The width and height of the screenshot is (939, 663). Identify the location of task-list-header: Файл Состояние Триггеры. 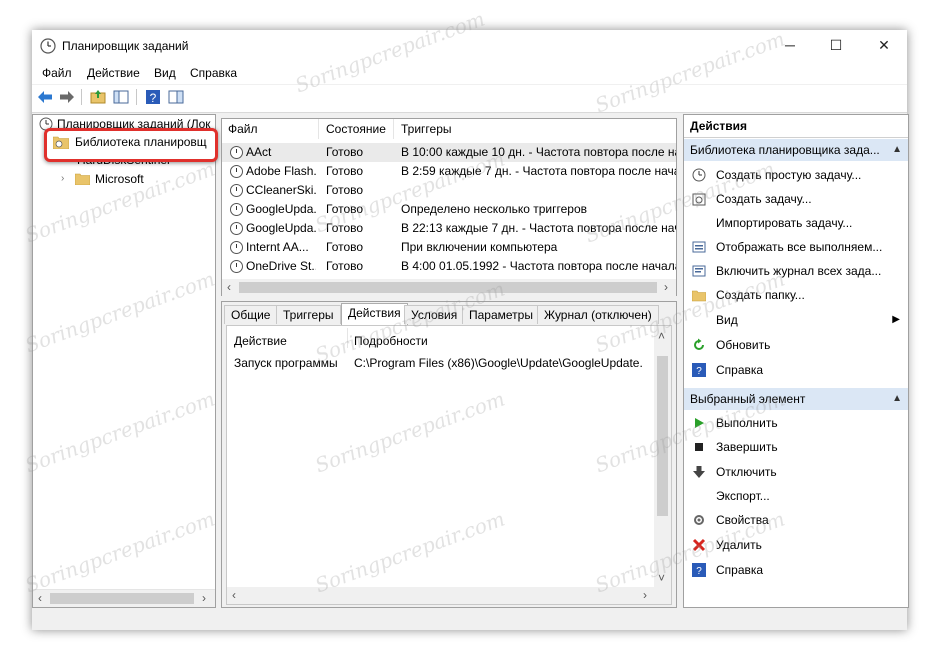
(449, 129).